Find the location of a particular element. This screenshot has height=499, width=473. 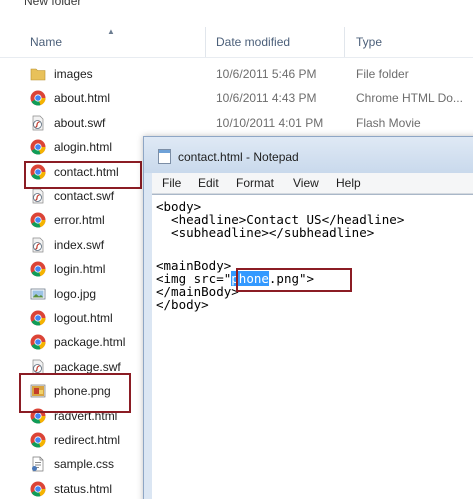

code-line: </body> is located at coordinates (182, 304).